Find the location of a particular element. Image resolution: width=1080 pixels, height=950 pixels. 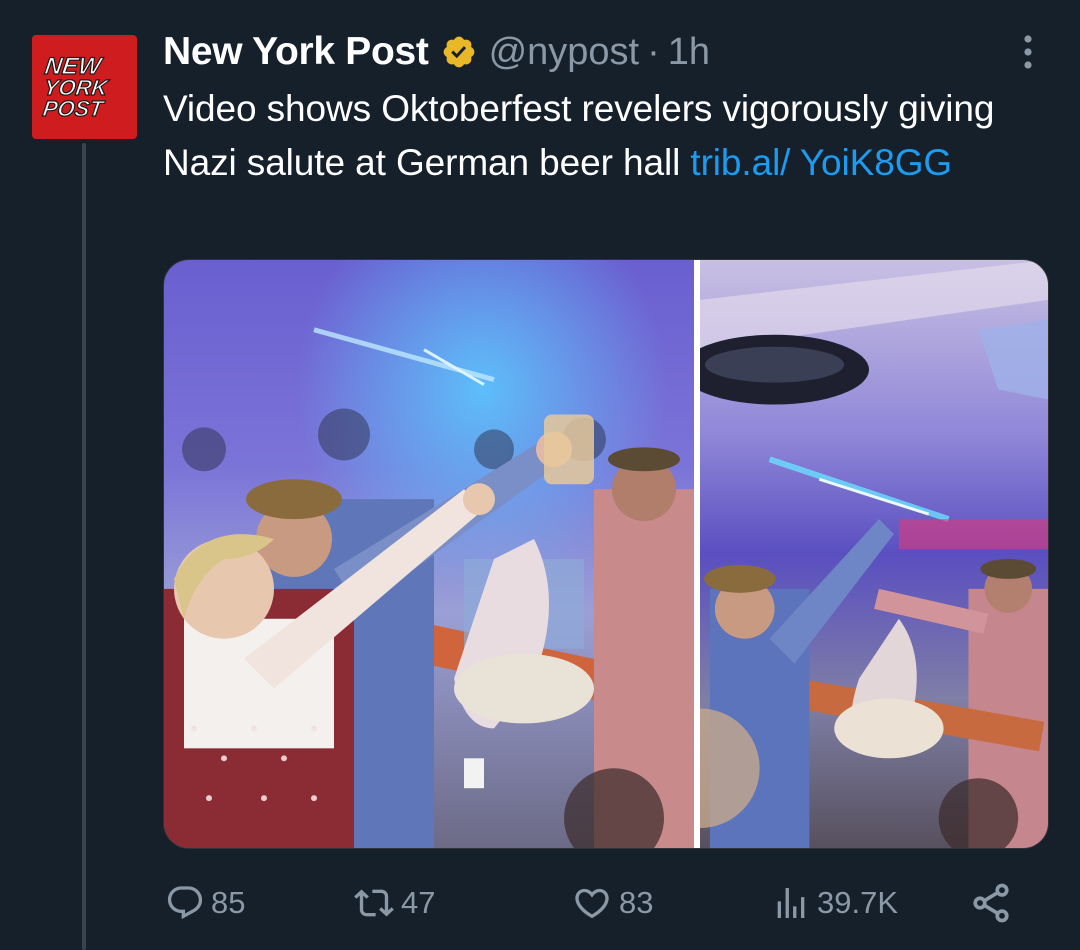

views-button: 39.7K is located at coordinates (834, 903).